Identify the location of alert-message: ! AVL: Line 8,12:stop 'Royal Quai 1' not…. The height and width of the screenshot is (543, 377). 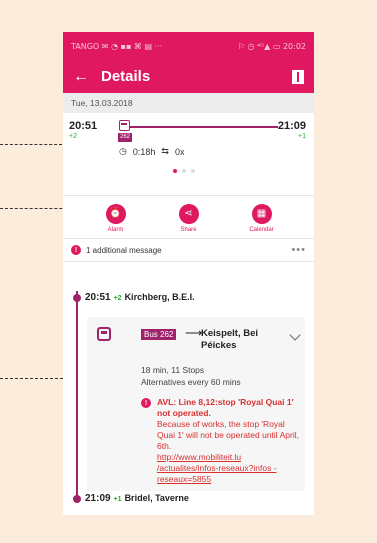
(221, 441).